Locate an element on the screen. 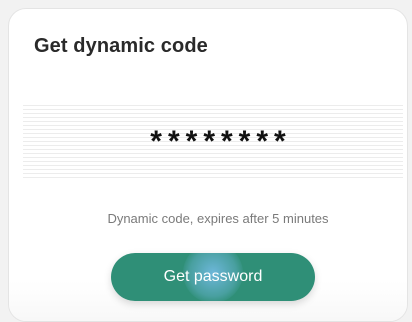  masked-code: ******** is located at coordinates (221, 141).